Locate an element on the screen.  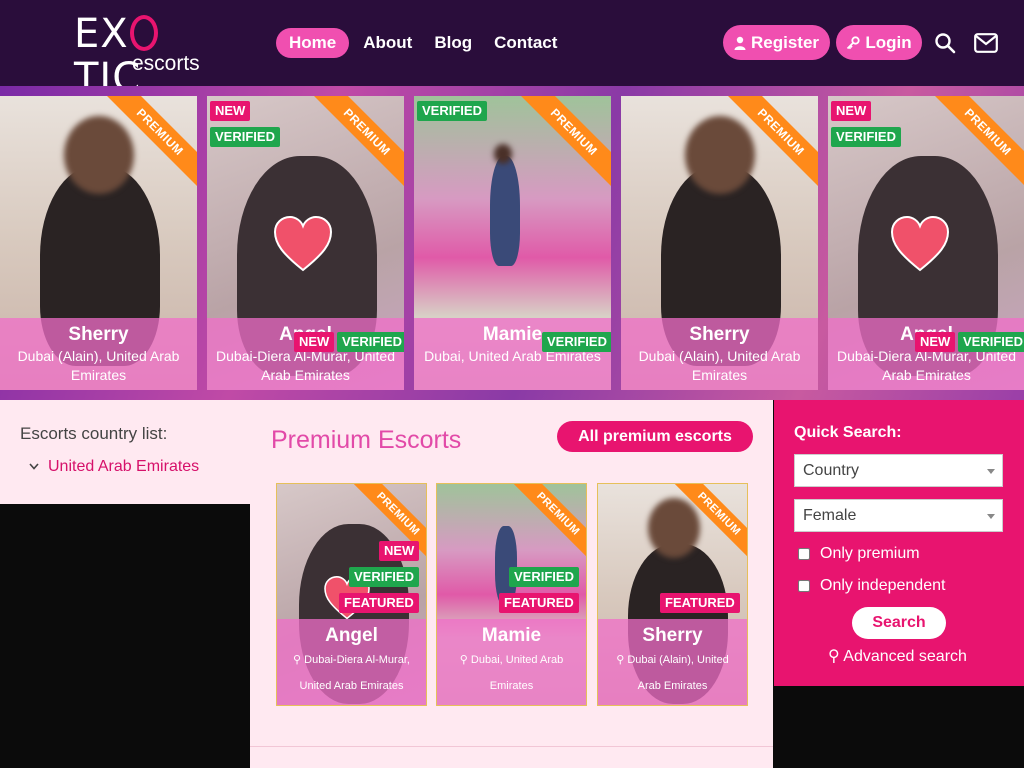
profile-location: ⚲ Dubai (Alain), United Arab Emirates is located at coordinates (672, 673).